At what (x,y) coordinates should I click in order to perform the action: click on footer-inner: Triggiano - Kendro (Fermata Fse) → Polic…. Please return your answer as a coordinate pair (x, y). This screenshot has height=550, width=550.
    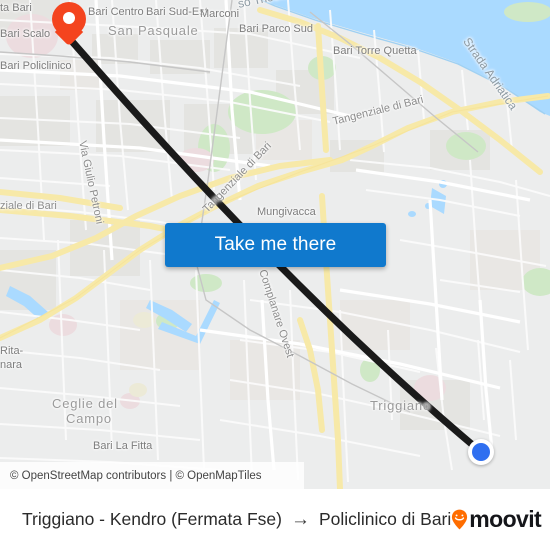
    Looking at the image, I should click on (275, 519).